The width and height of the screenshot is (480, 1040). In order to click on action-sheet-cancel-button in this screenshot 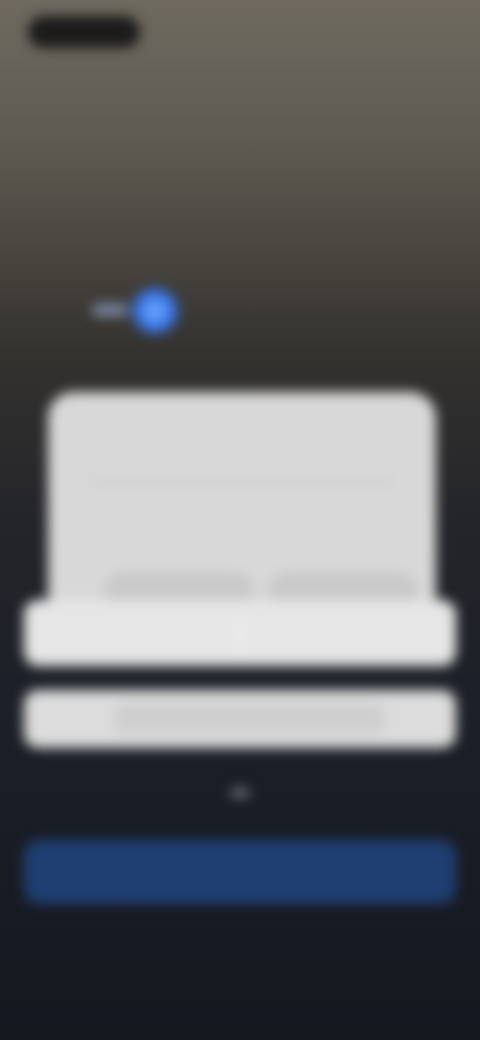, I will do `click(240, 719)`.